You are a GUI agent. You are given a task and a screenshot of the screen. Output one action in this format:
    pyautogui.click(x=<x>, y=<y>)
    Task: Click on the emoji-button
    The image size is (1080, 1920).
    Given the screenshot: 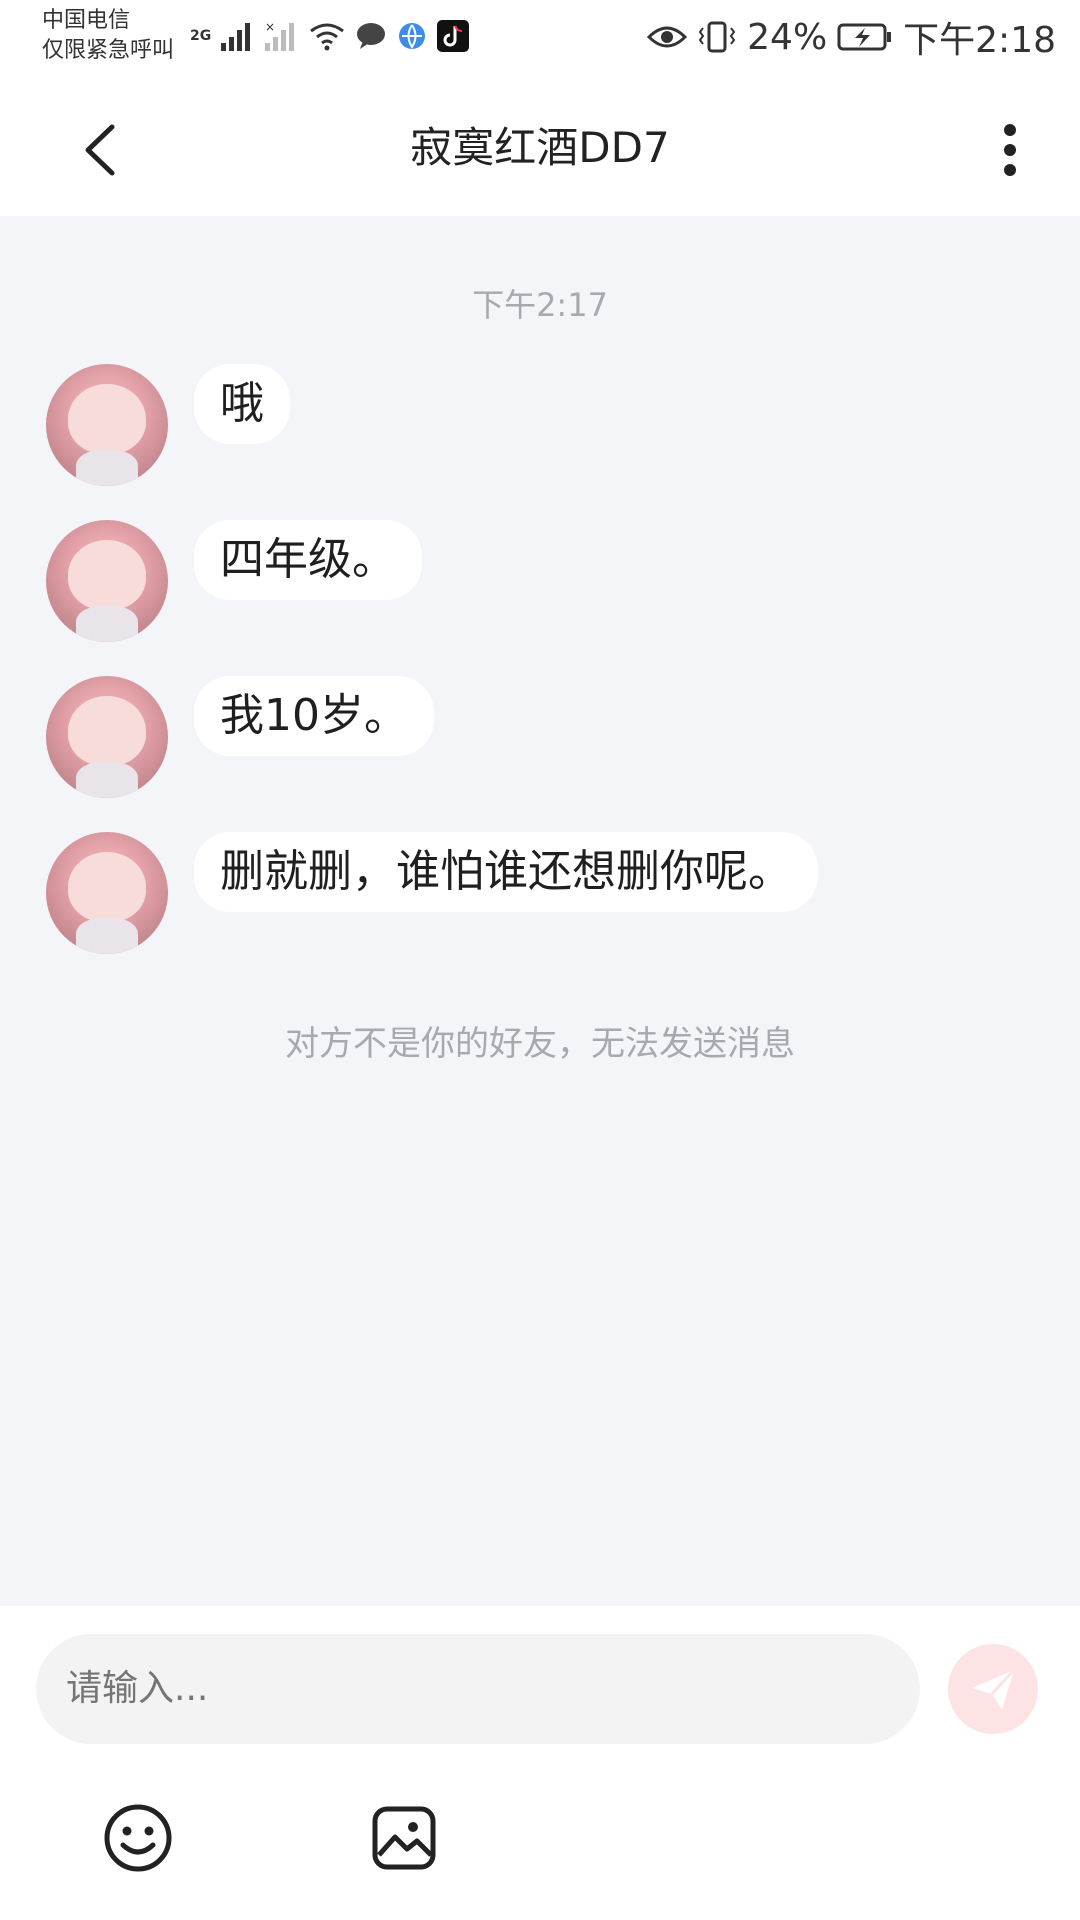 What is the action you would take?
    pyautogui.click(x=138, y=1838)
    